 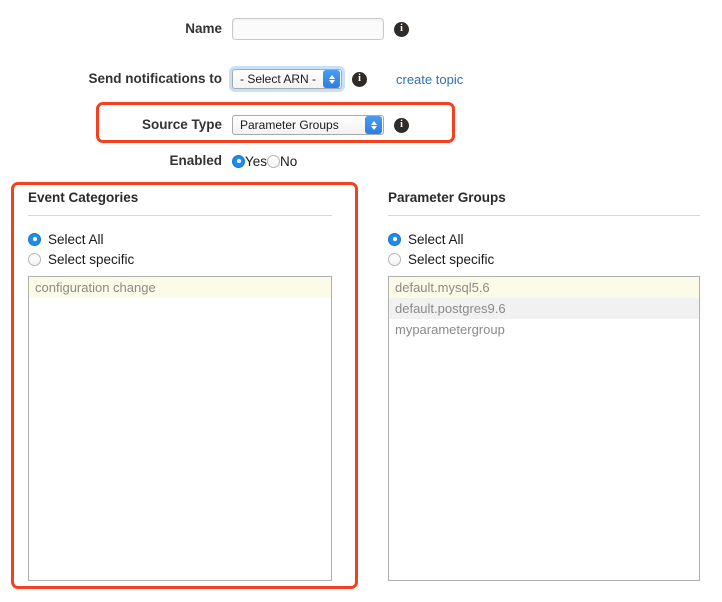 I want to click on name-control: i, so click(x=320, y=29).